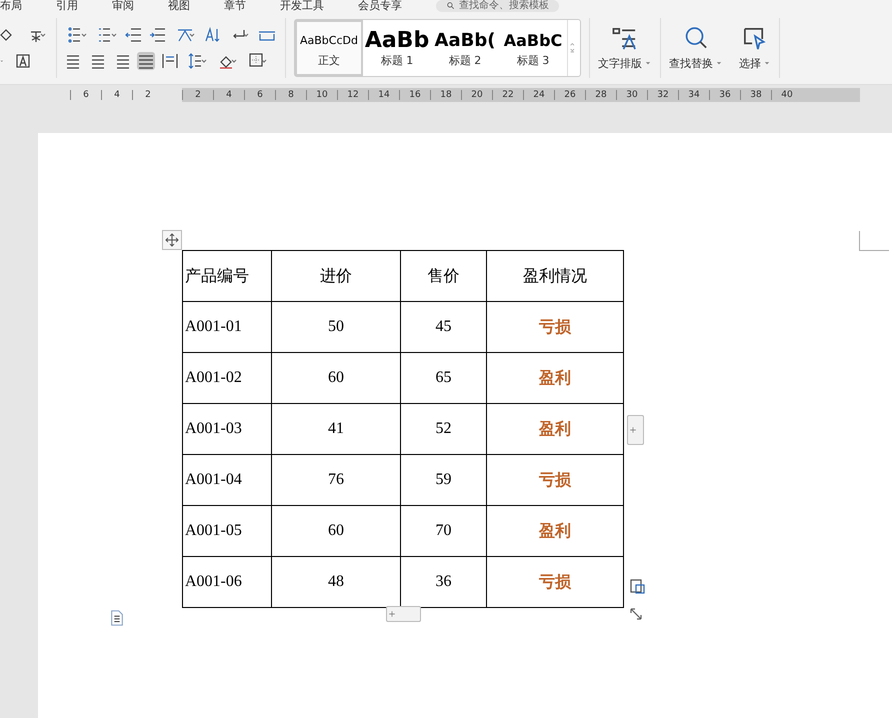 The width and height of the screenshot is (892, 718). Describe the element at coordinates (755, 95) in the screenshot. I see `ruler-number: 38` at that location.